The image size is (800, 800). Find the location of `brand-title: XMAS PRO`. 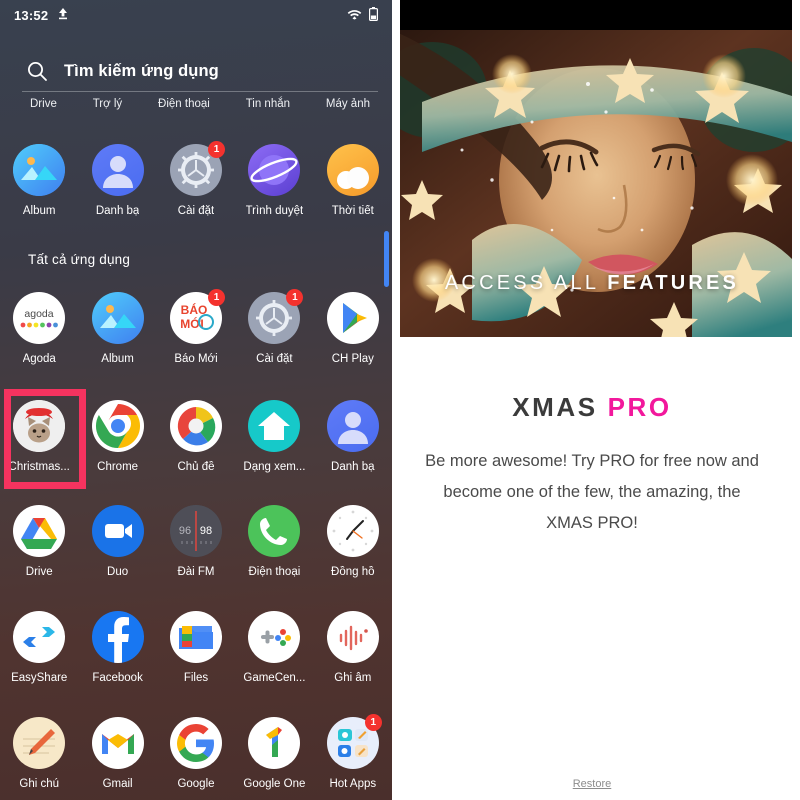

brand-title: XMAS PRO is located at coordinates (592, 407).